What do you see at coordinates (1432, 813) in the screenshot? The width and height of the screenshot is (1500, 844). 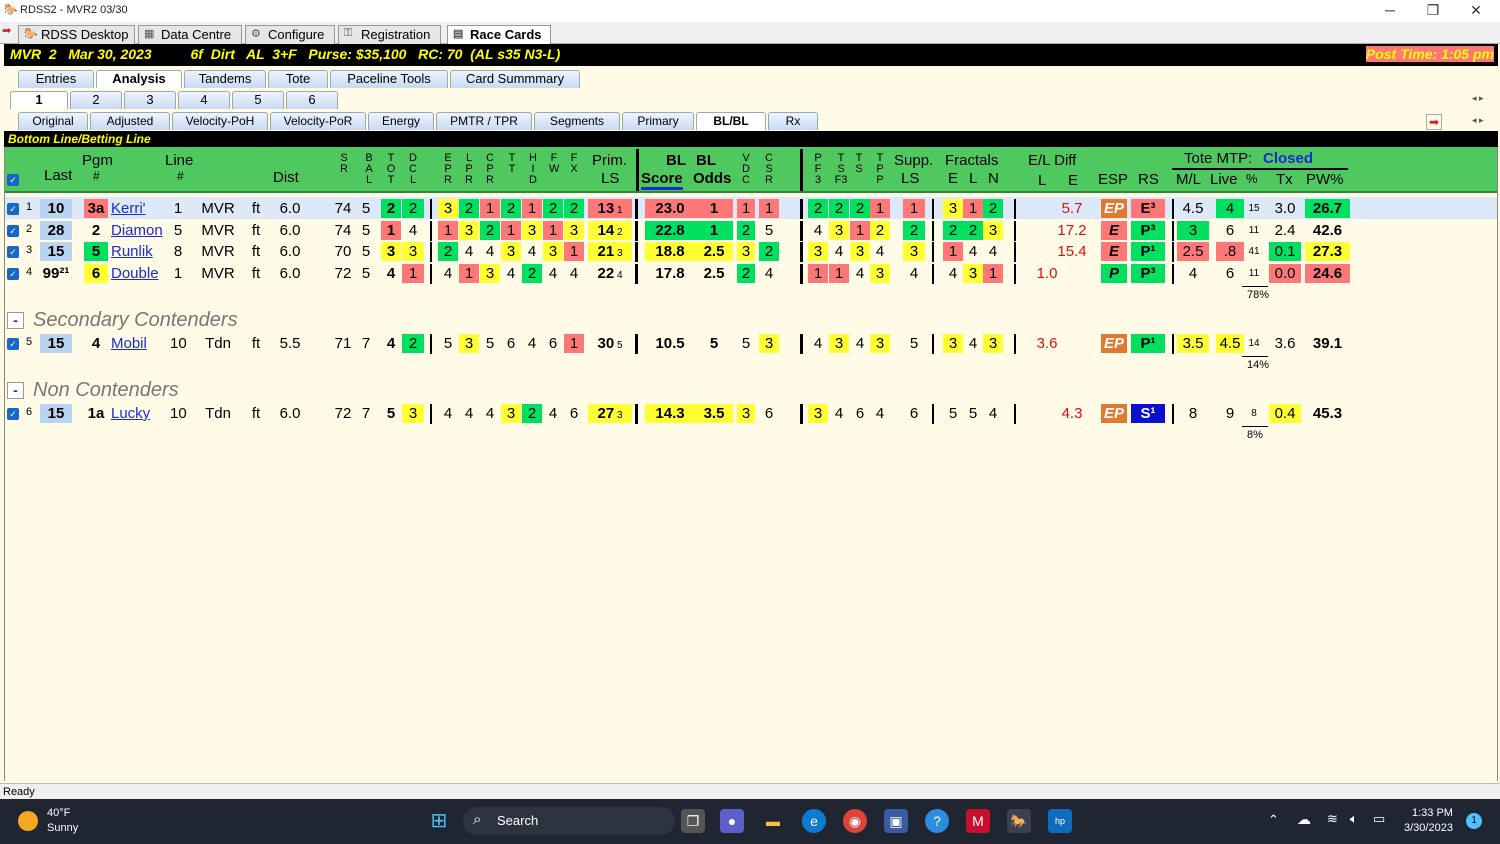 I see `clock-time: 1:33 PM` at bounding box center [1432, 813].